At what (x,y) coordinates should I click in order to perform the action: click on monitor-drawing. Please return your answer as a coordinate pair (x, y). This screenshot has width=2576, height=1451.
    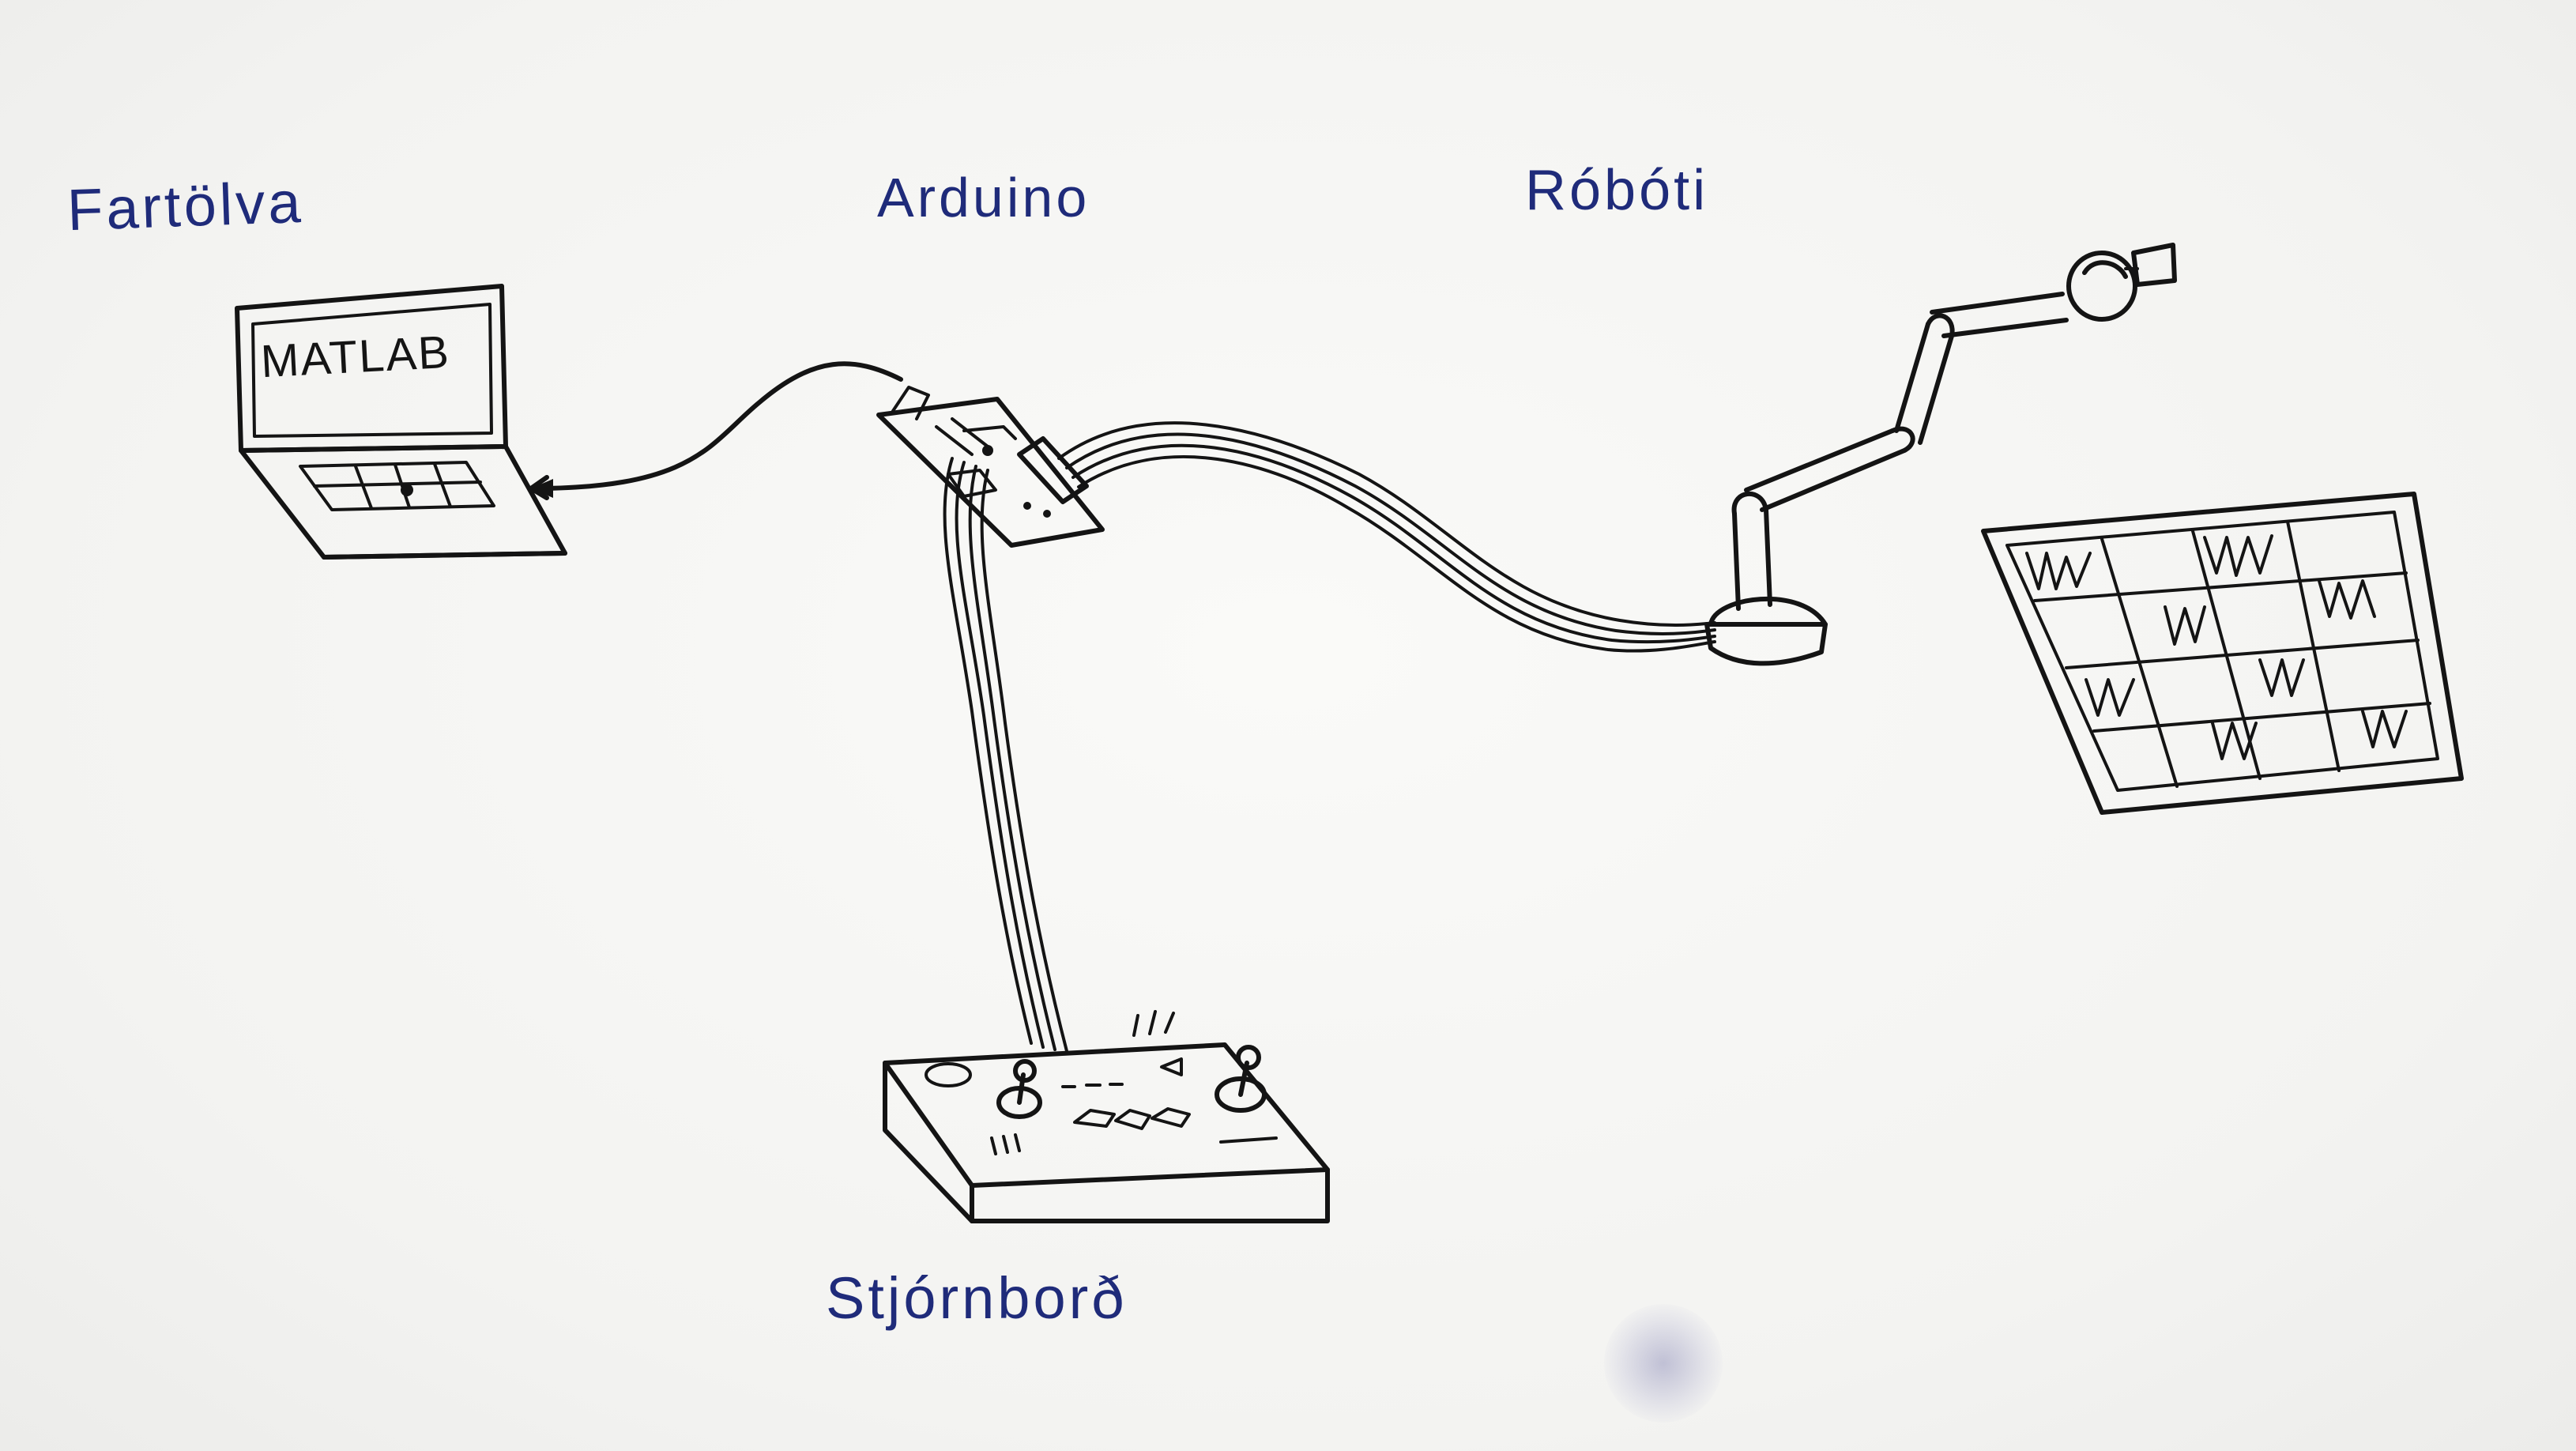
    Looking at the image, I should click on (2222, 653).